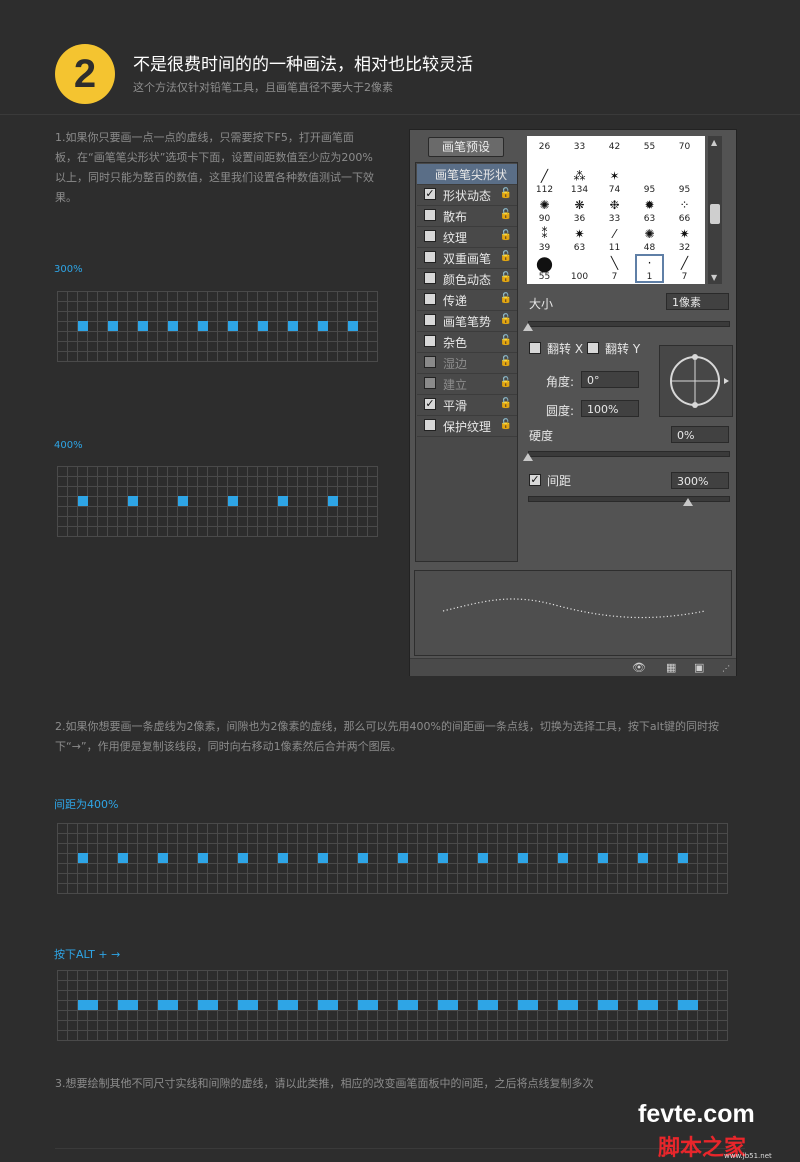  I want to click on brush-tip-cell: ✺ 48, so click(649, 239).